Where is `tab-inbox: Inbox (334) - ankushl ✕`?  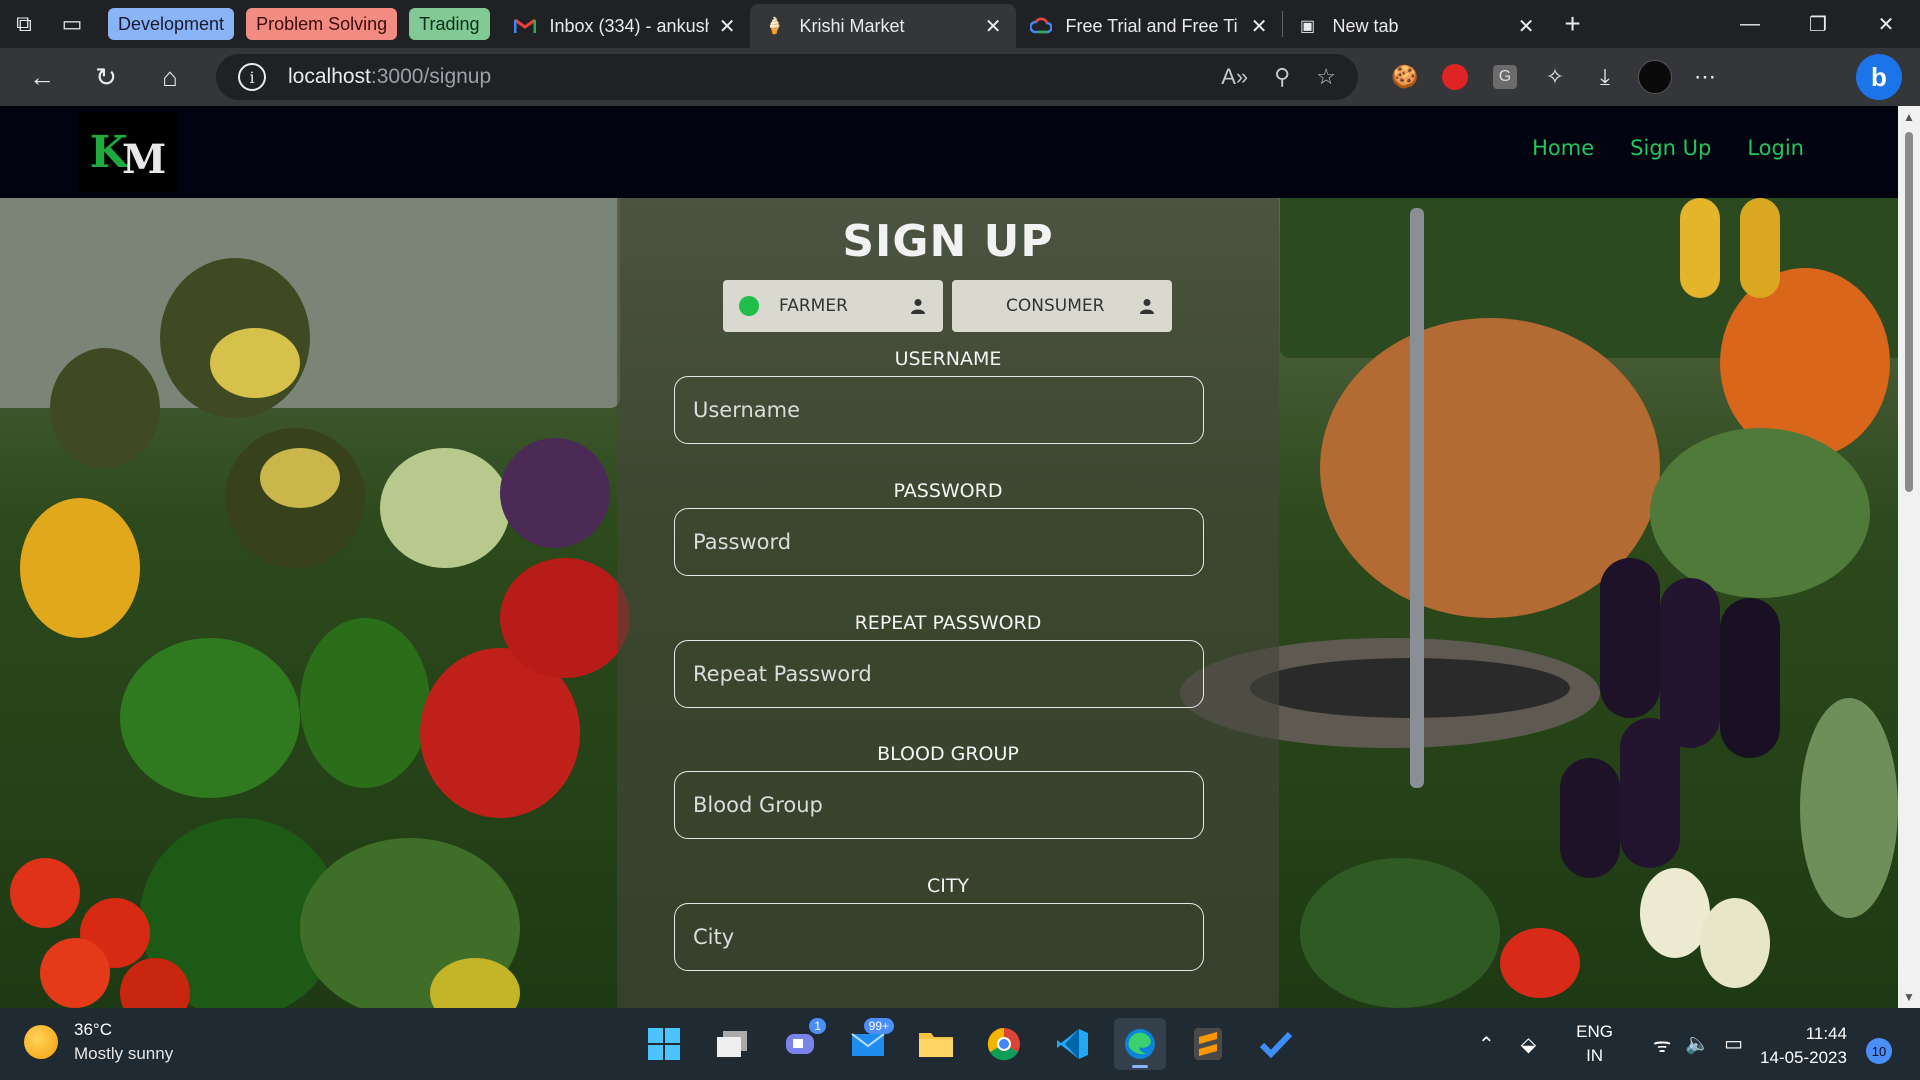
tab-inbox: Inbox (334) - ankushl ✕ is located at coordinates (625, 26).